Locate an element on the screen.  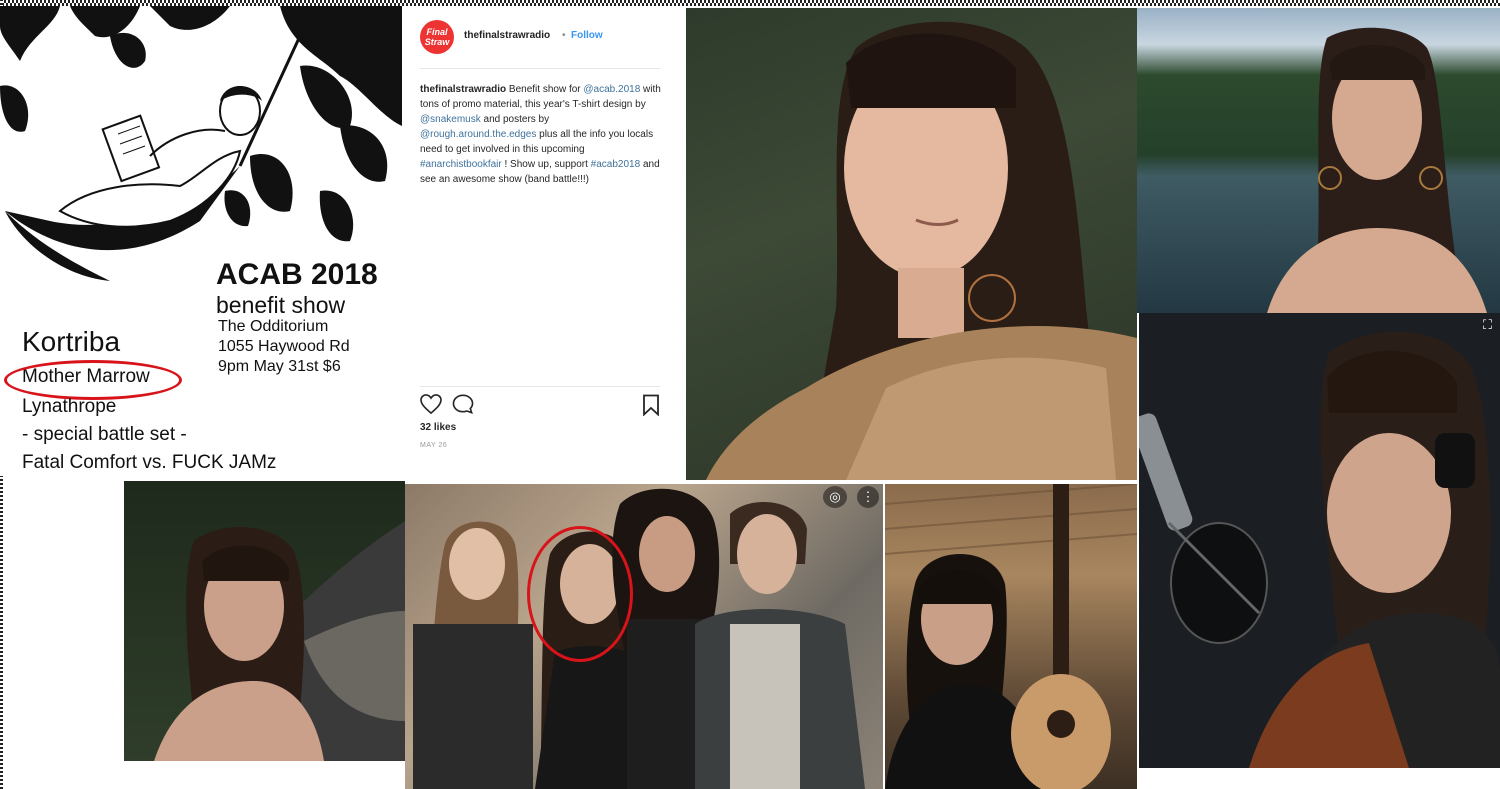
poster-title: ACAB 2018 is located at coordinates (297, 274).